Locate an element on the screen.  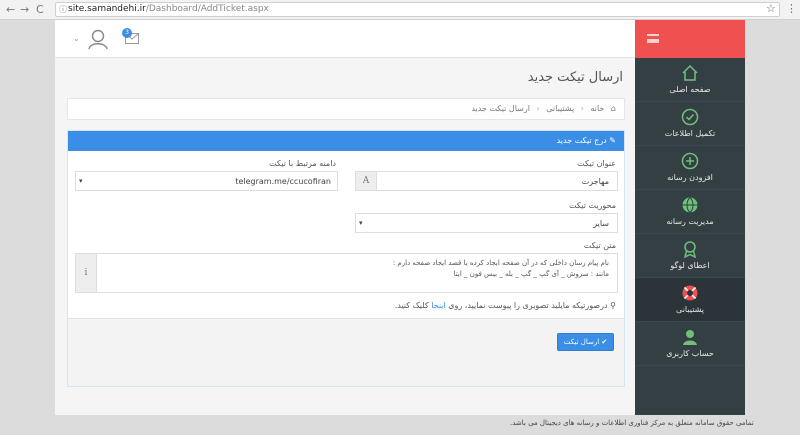
breadcrumb-home: خانه is located at coordinates (597, 108).